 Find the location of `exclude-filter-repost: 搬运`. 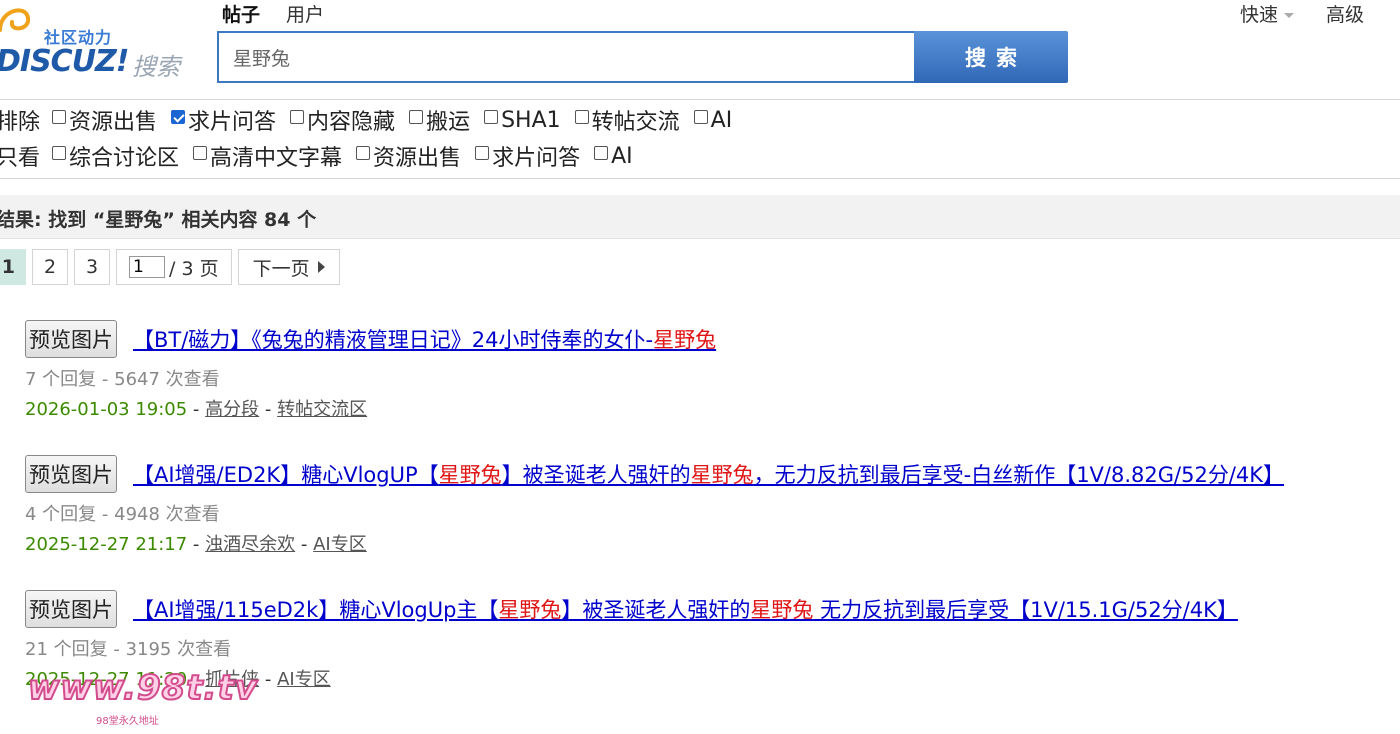

exclude-filter-repost: 搬运 is located at coordinates (439, 120).